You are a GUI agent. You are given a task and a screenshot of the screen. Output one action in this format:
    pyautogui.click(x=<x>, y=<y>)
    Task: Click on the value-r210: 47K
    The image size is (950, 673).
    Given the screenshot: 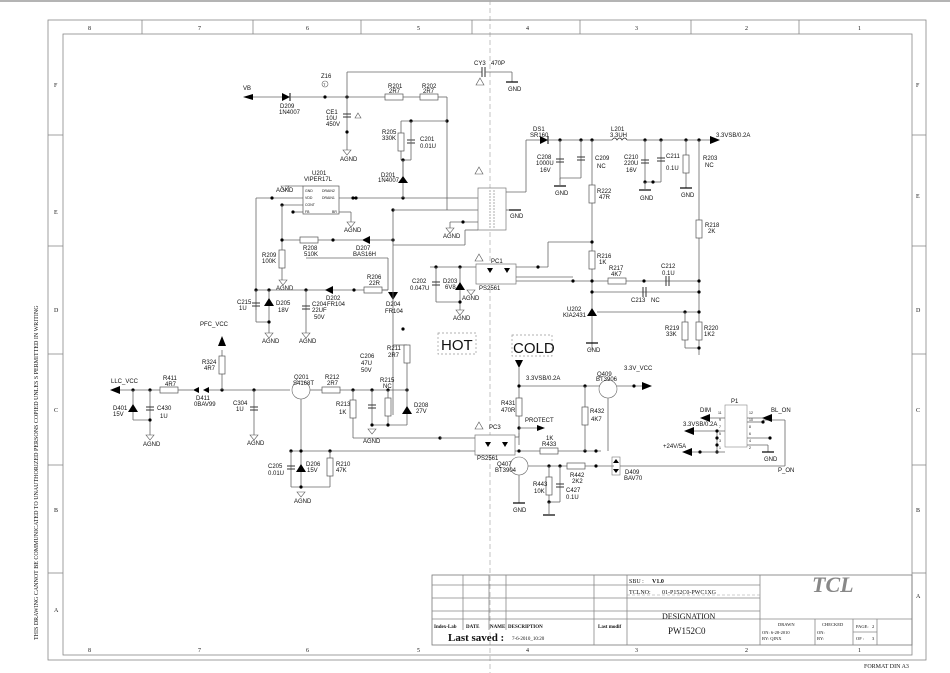 What is the action you would take?
    pyautogui.click(x=341, y=471)
    